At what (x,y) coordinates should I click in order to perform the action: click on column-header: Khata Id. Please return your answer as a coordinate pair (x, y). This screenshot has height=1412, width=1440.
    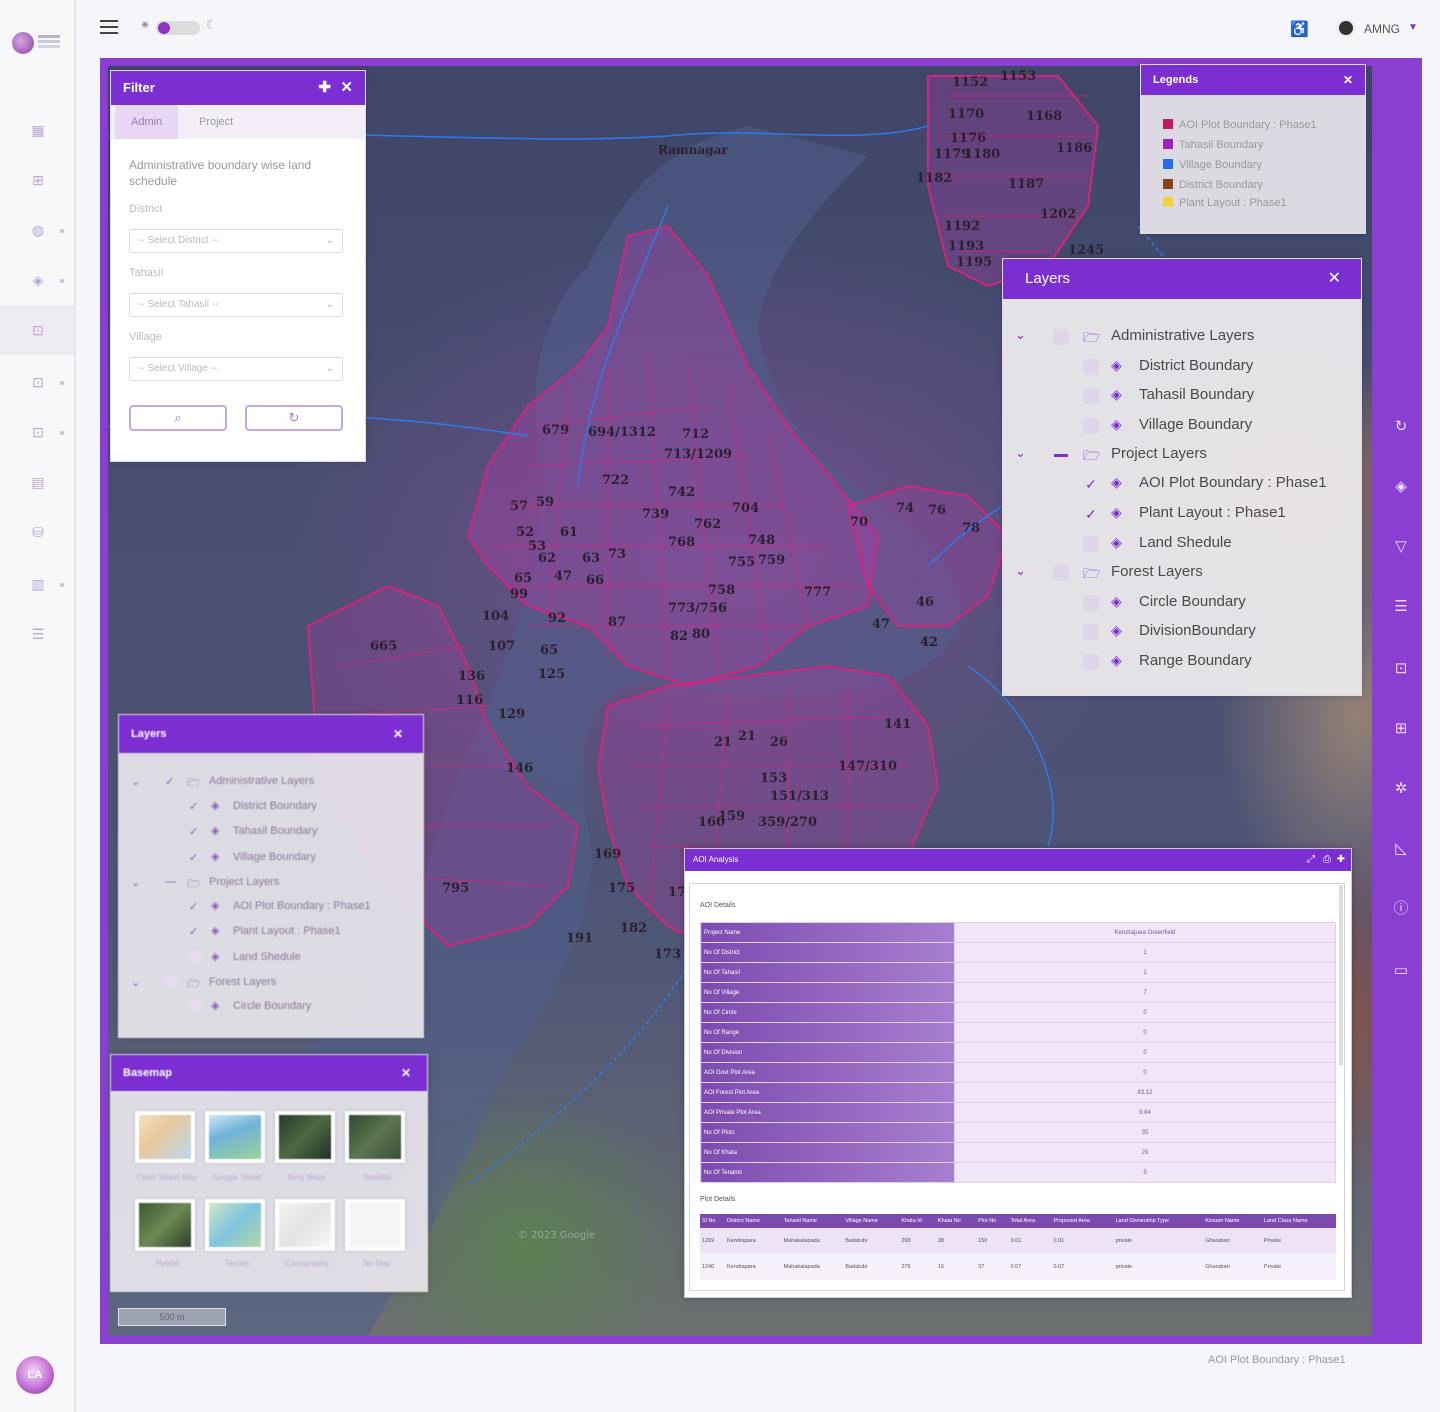
    Looking at the image, I should click on (917, 1221).